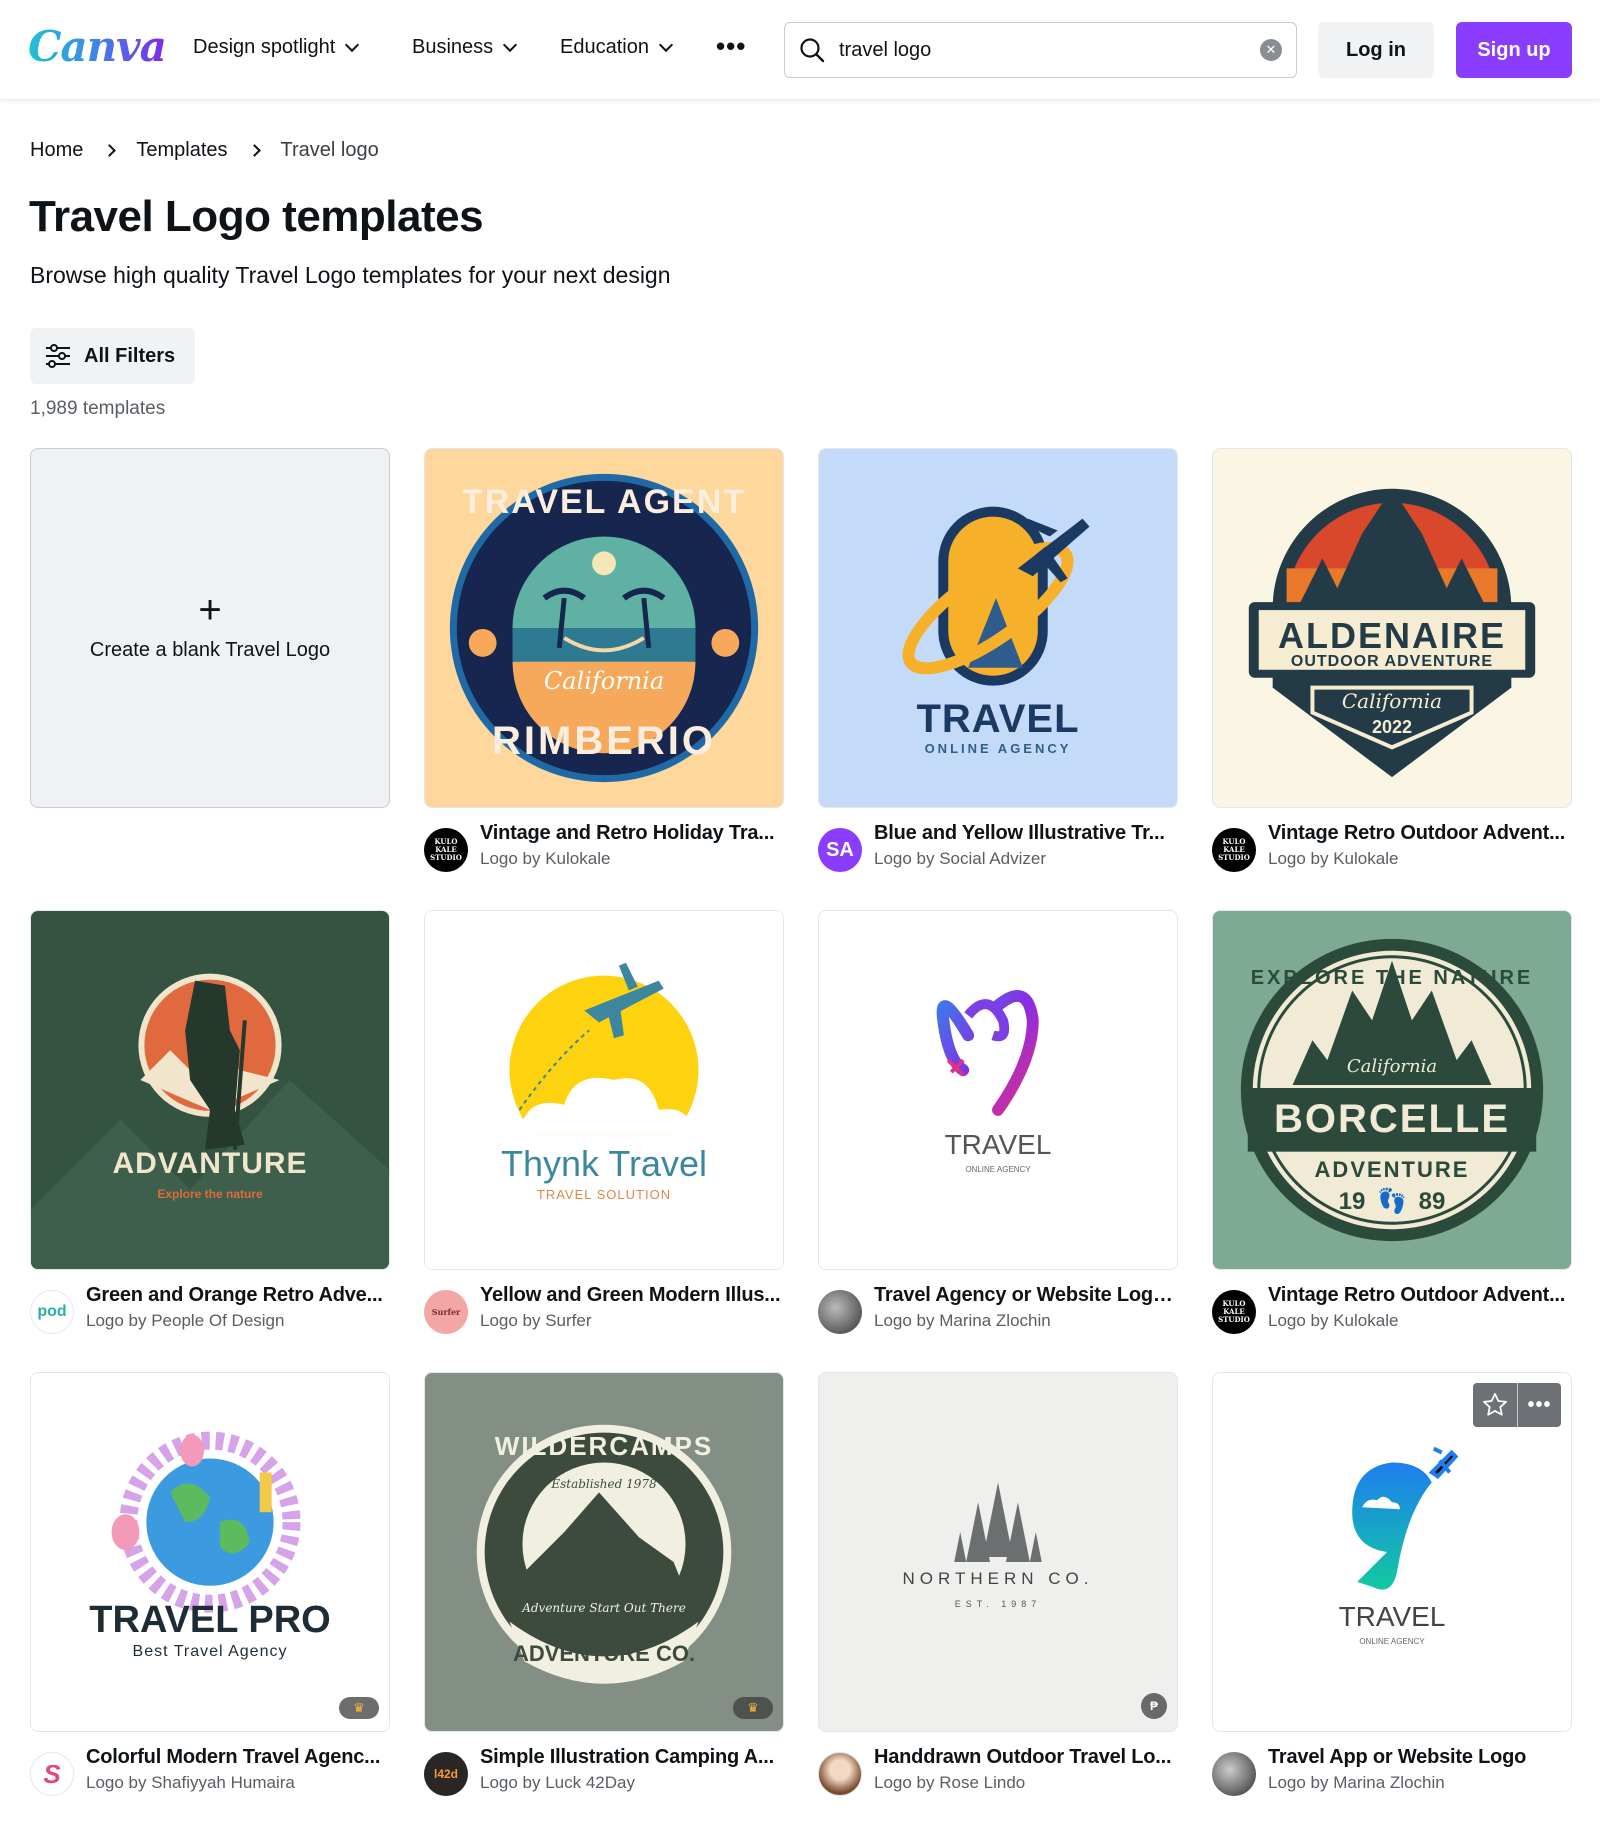 The height and width of the screenshot is (1831, 1600). I want to click on search-box: ✕, so click(1040, 50).